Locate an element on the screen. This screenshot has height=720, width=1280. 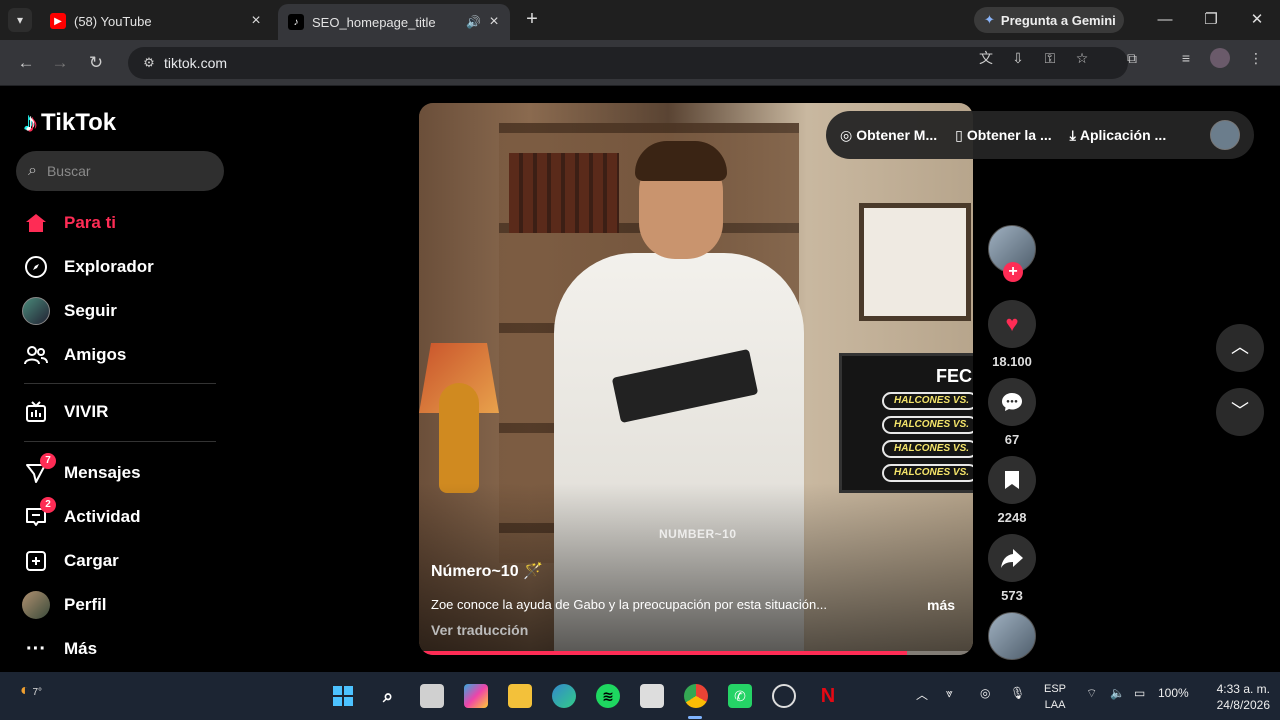
sidebar-item-mas: ··· Más is located at coordinates (59, 649).